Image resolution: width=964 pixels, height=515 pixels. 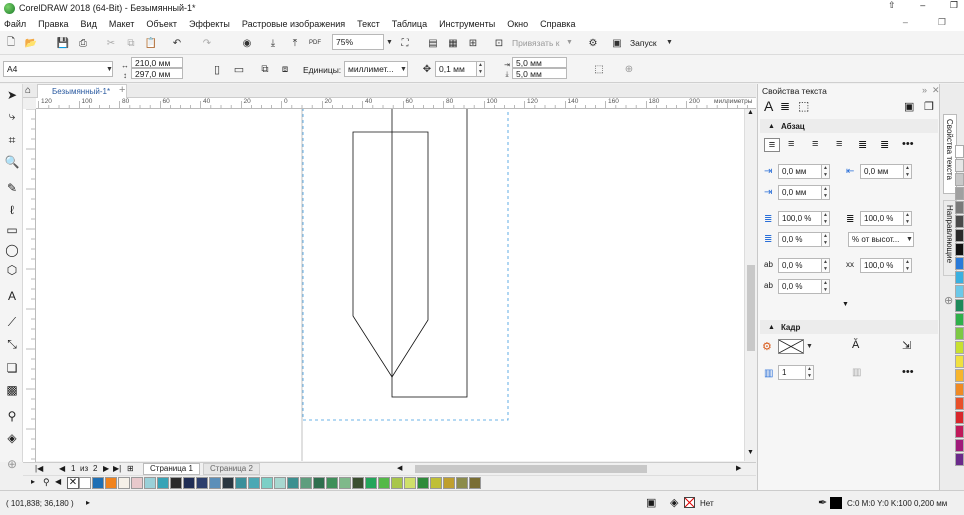 I want to click on text-tool-icon: A, so click(x=12, y=296).